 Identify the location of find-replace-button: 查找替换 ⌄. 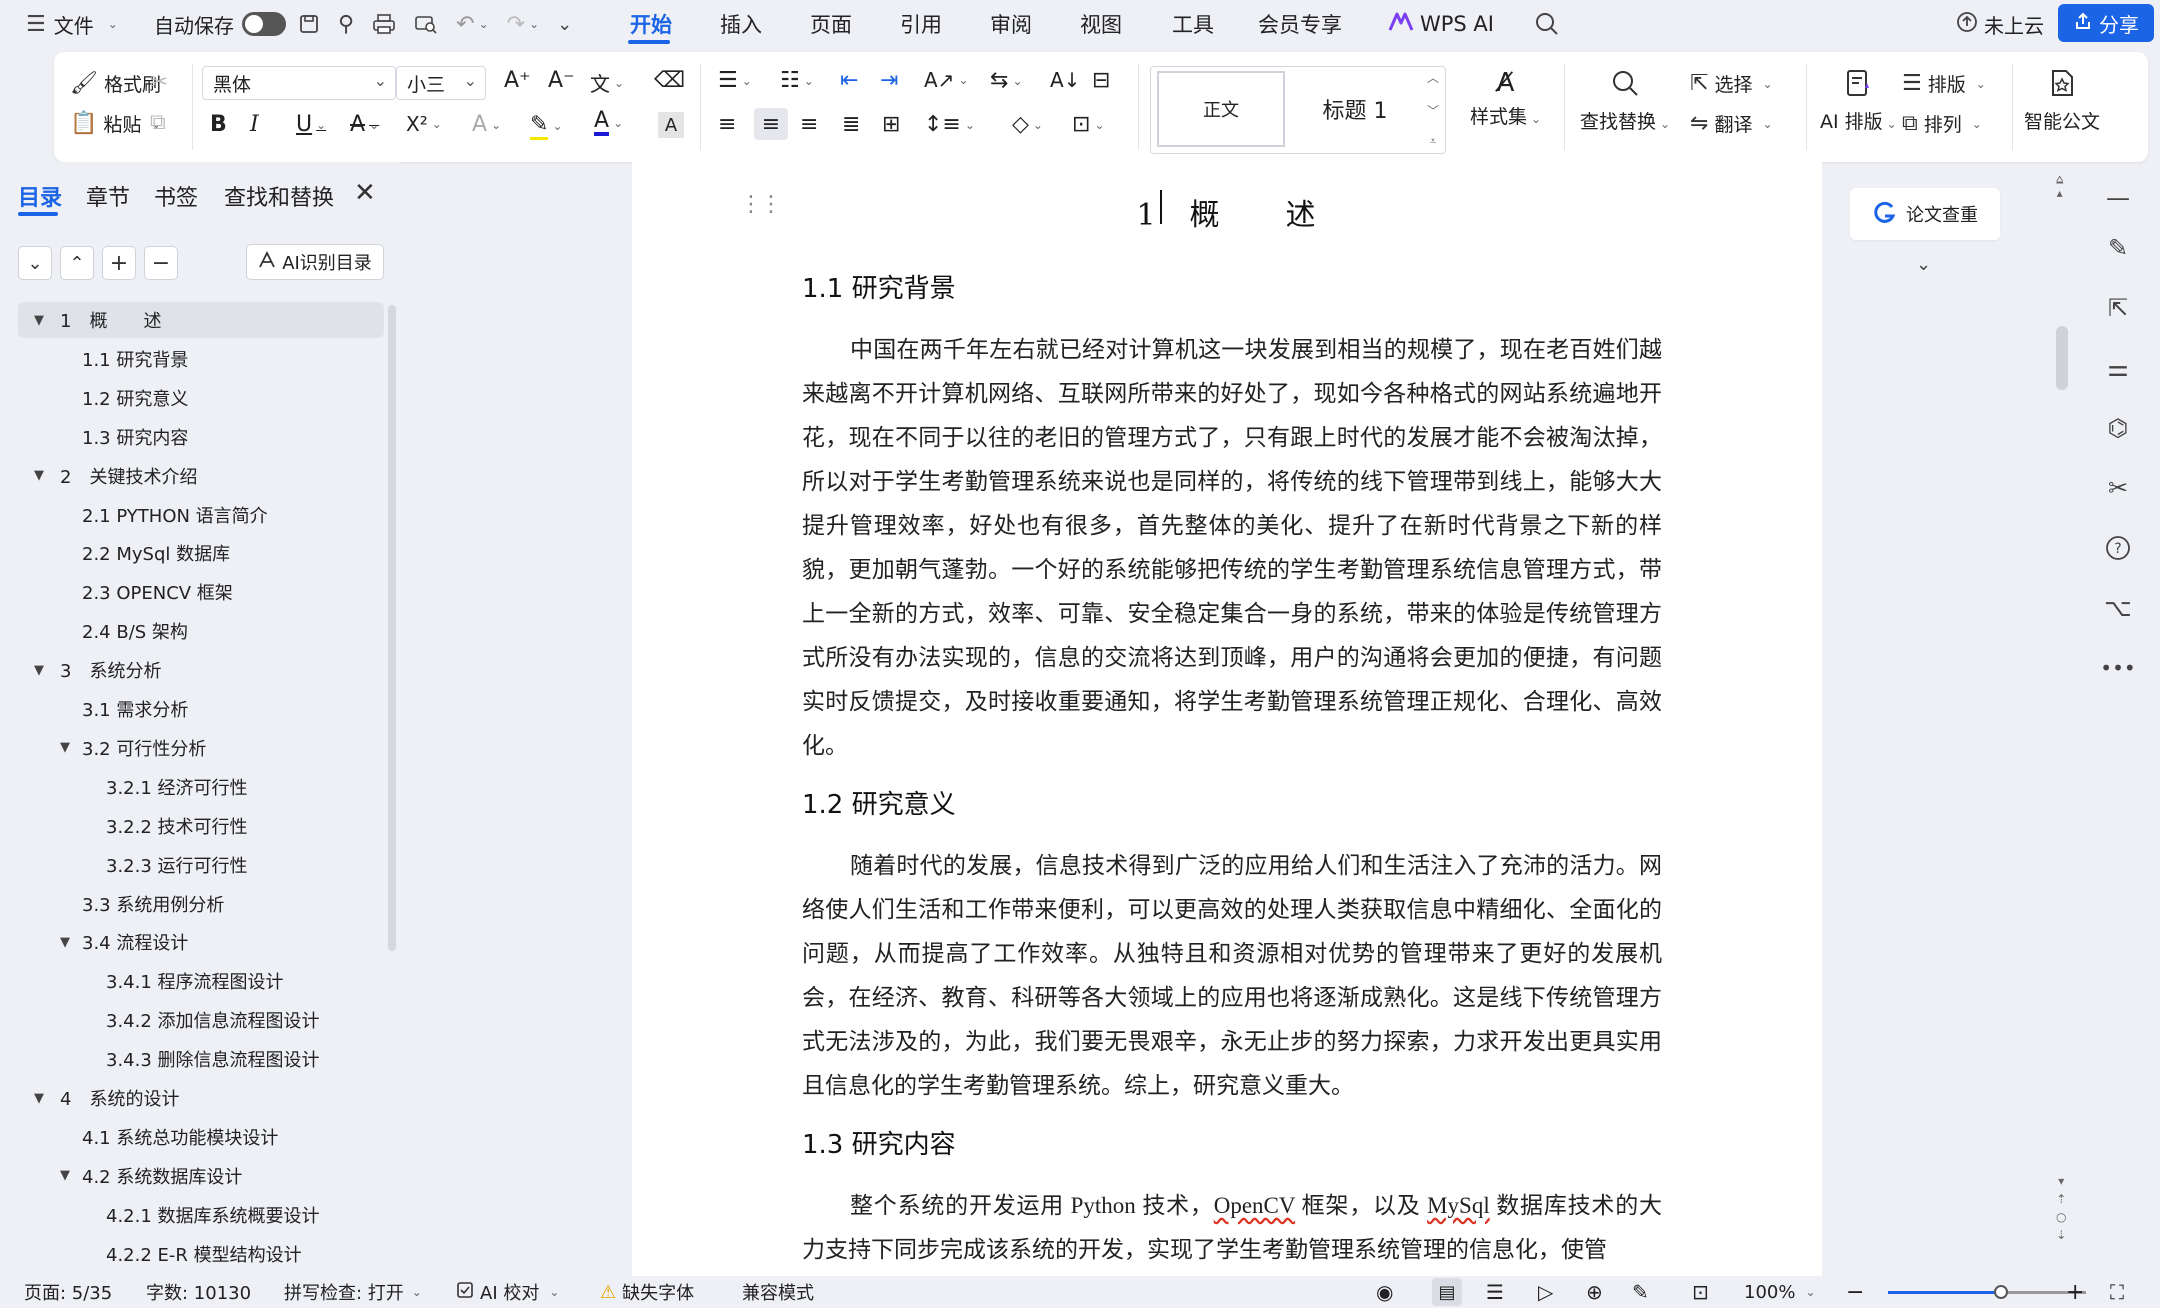
(1625, 101).